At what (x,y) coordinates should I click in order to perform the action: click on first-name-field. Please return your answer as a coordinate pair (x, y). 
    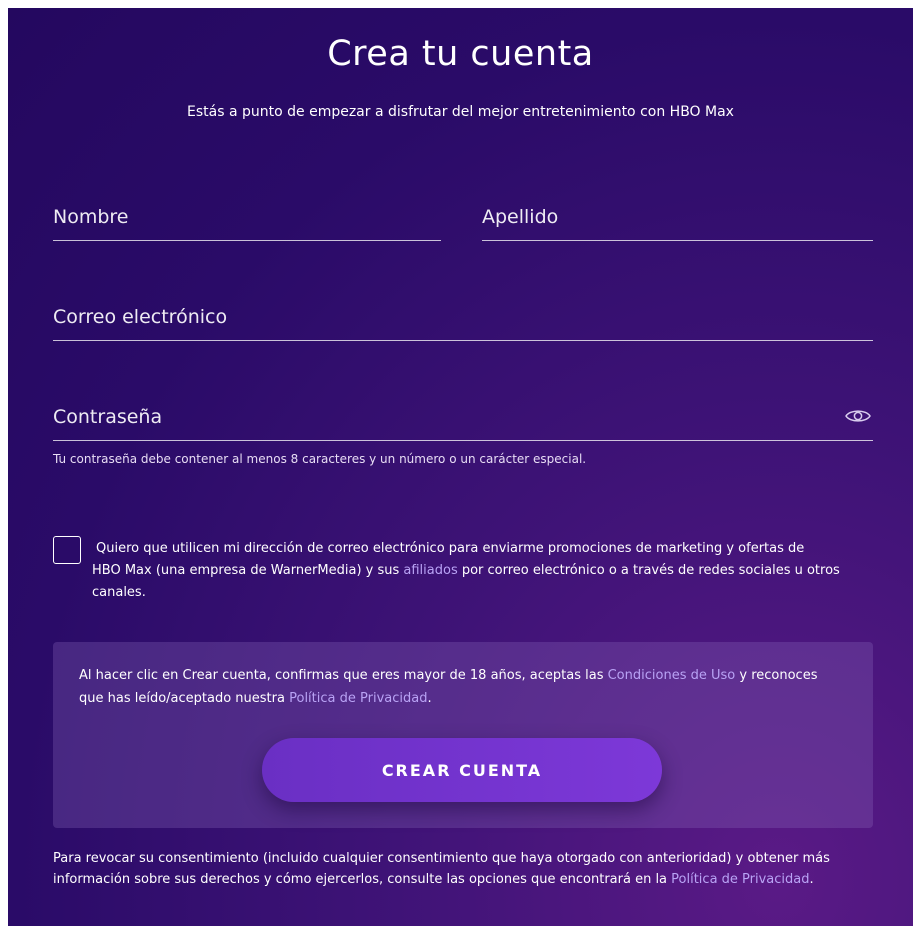
    Looking at the image, I should click on (247, 212).